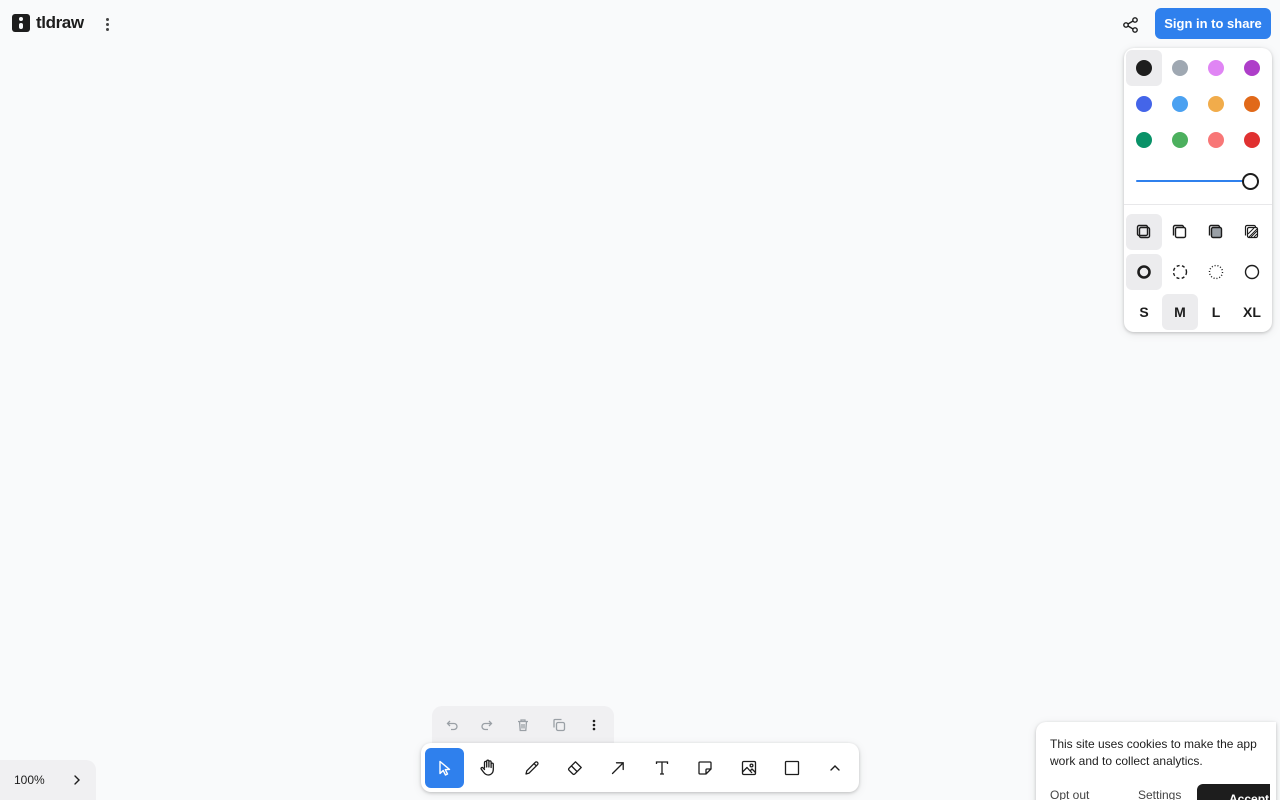 The height and width of the screenshot is (800, 1280). Describe the element at coordinates (1252, 312) in the screenshot. I see `size-option-xl: XL` at that location.